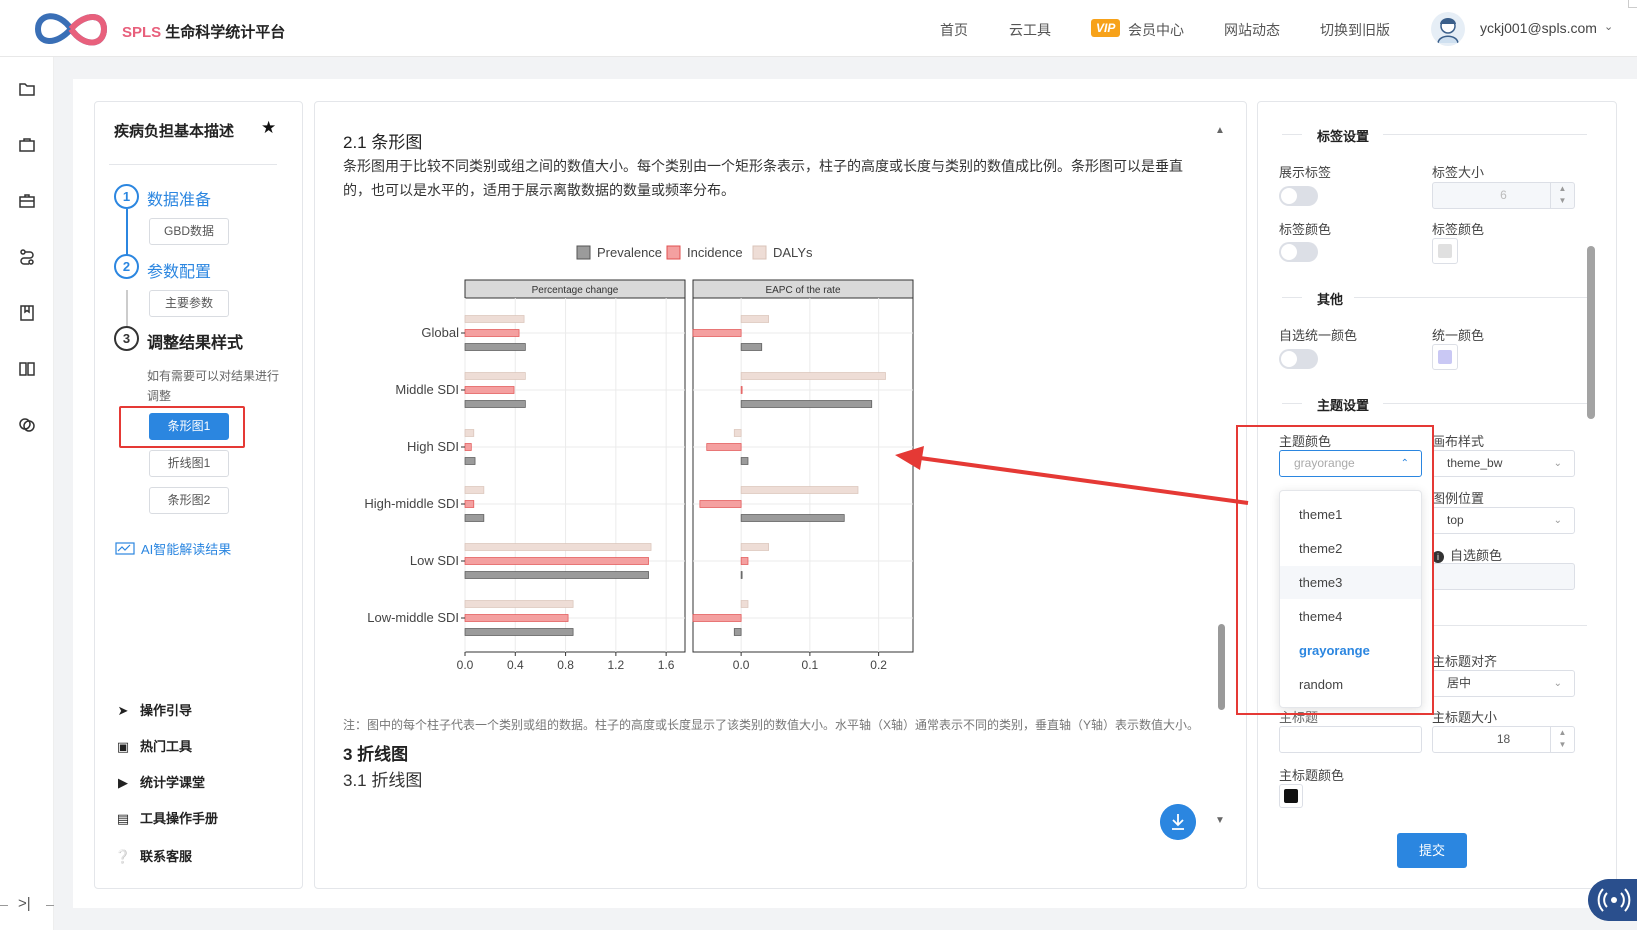 This screenshot has height=930, width=1637. Describe the element at coordinates (186, 549) in the screenshot. I see `ai-link-label: AI智能解读结果` at that location.